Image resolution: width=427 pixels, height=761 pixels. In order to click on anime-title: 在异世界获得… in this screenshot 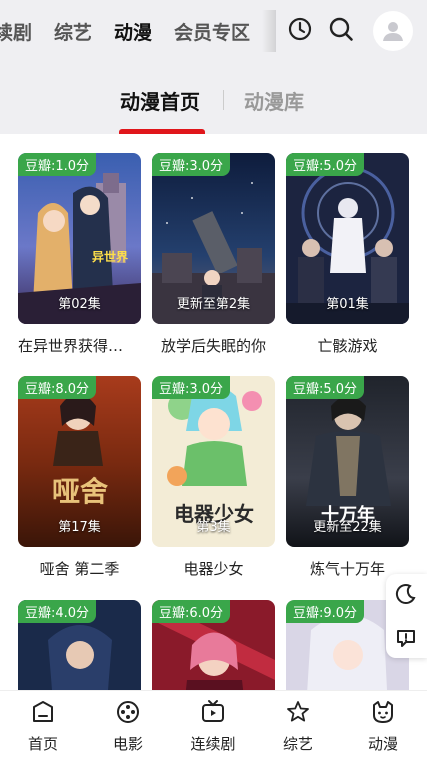, I will do `click(79, 345)`.